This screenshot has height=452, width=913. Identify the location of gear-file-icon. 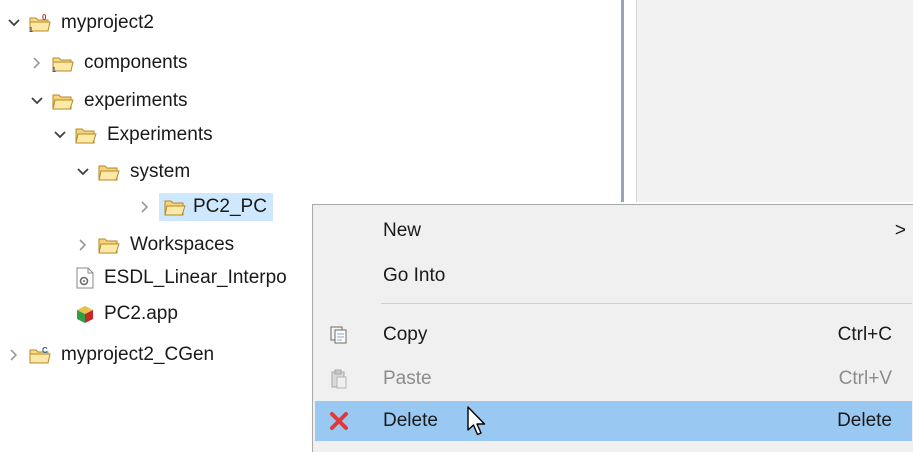
(85, 278).